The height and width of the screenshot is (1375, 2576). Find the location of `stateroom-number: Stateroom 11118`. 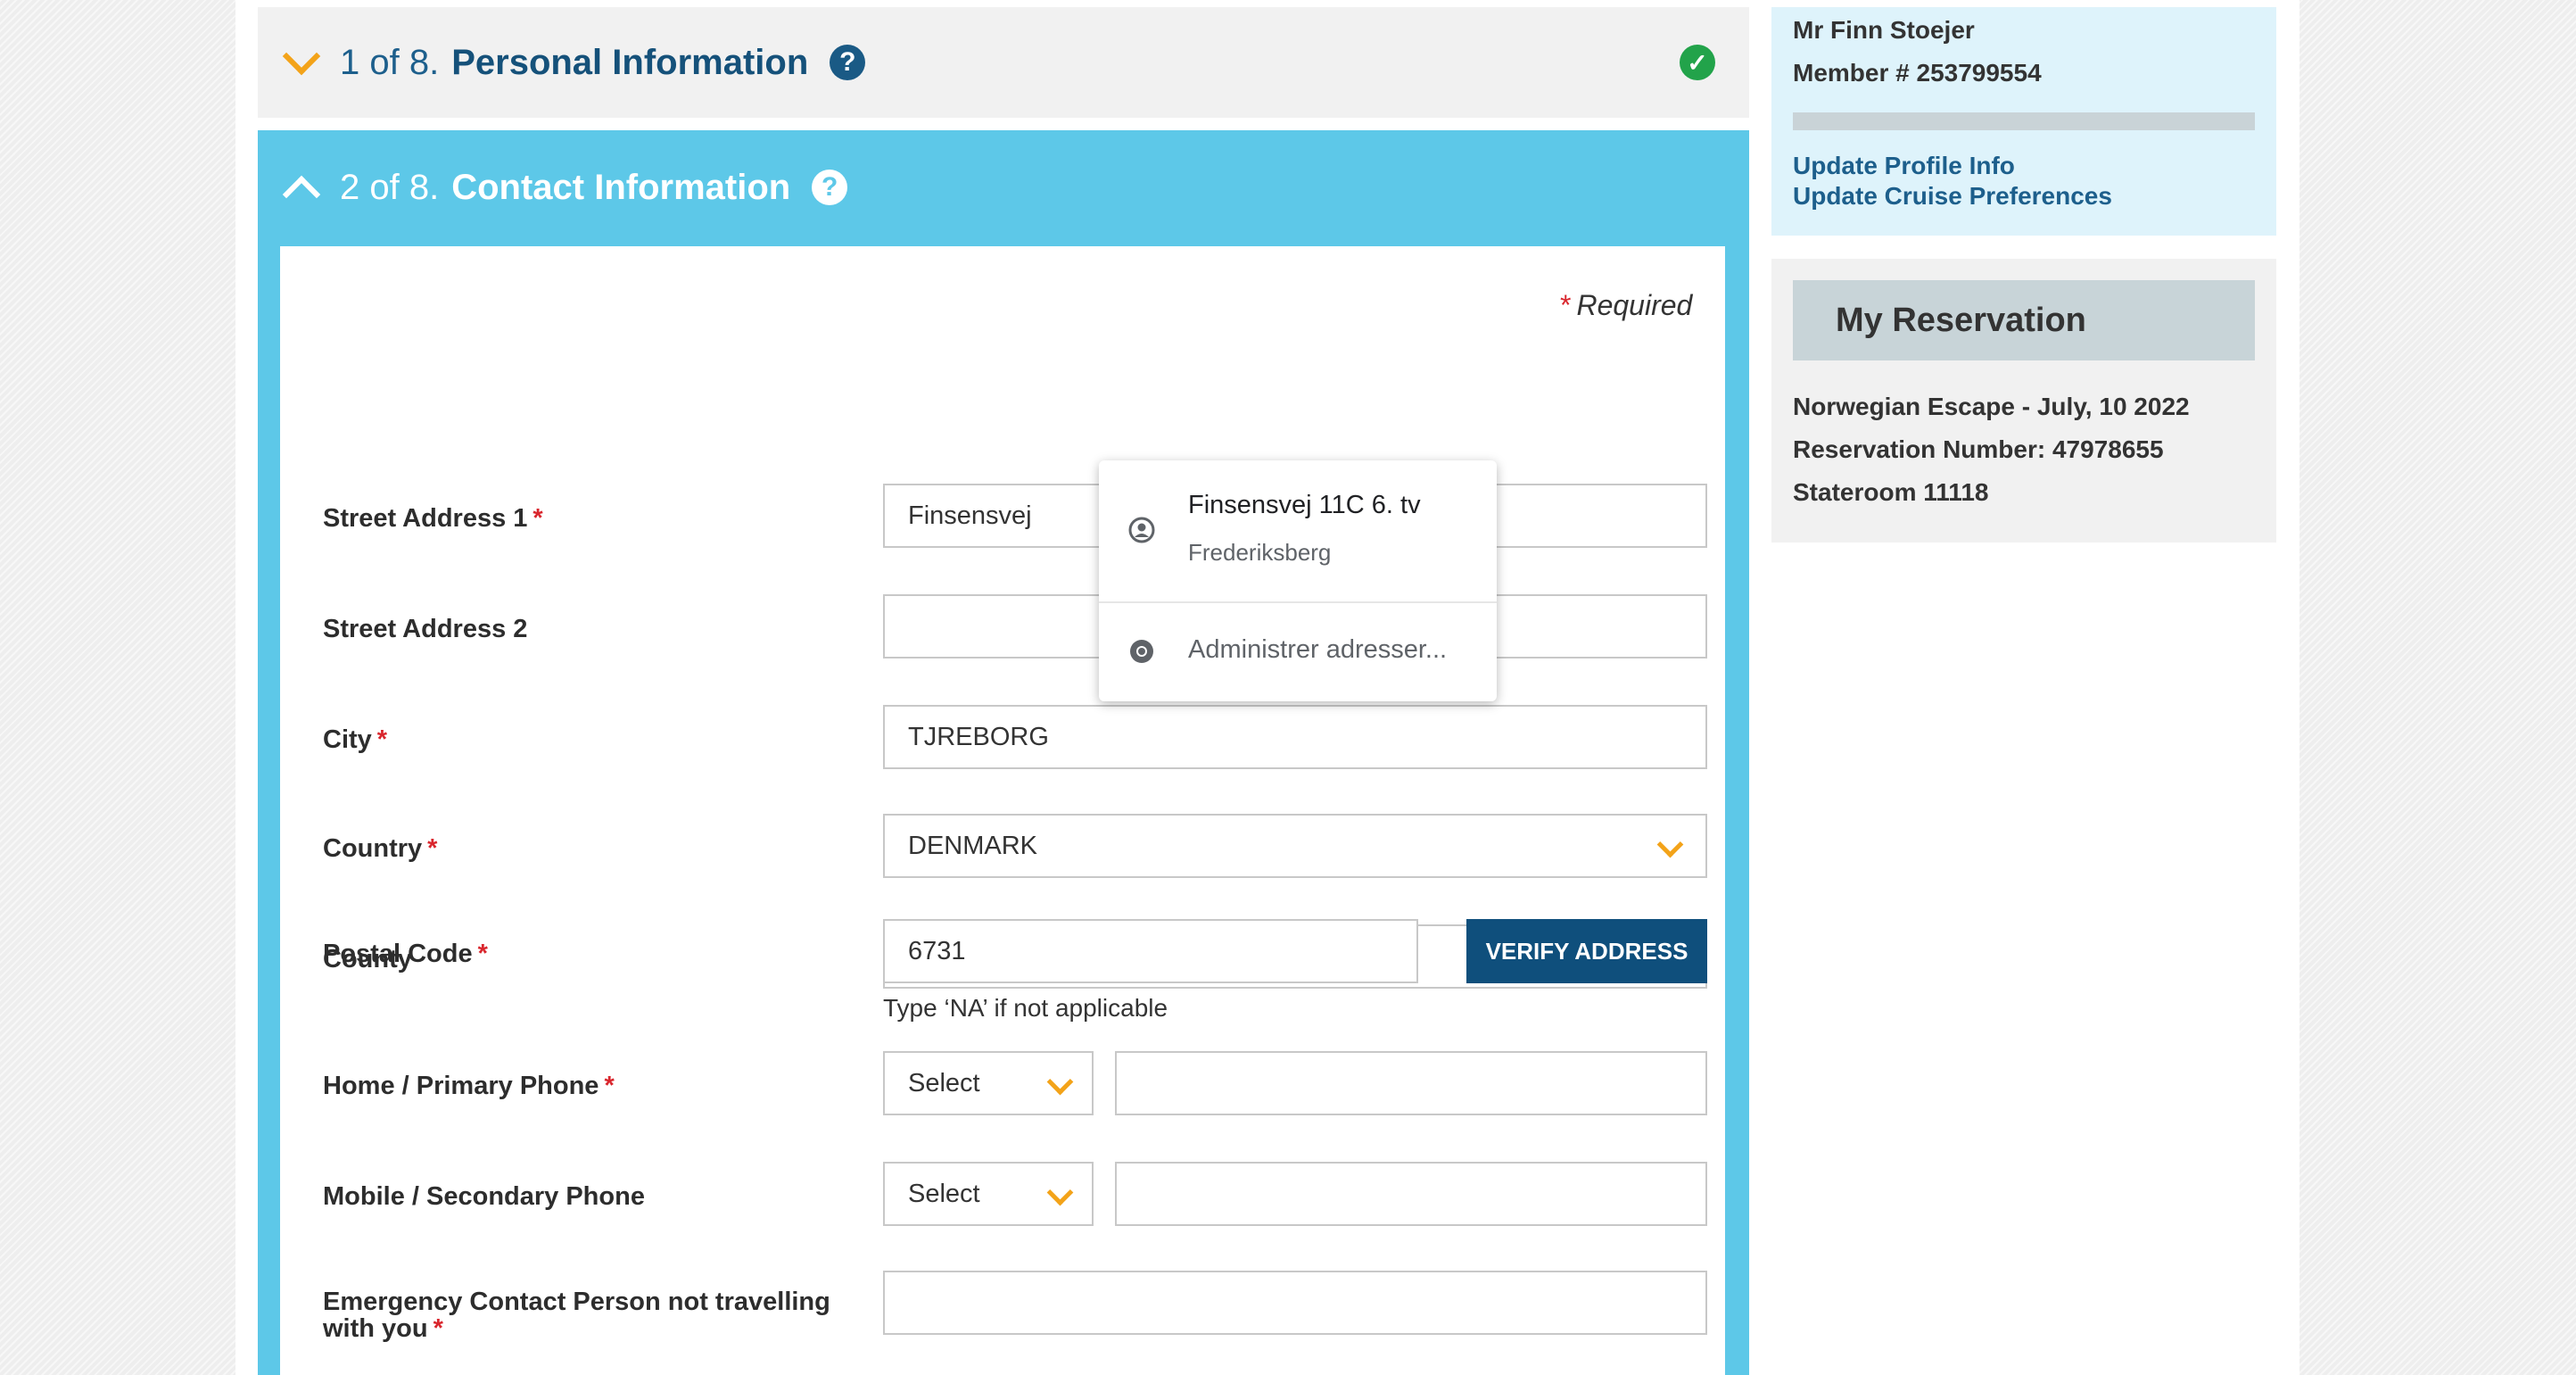

stateroom-number: Stateroom 11118 is located at coordinates (1891, 492).